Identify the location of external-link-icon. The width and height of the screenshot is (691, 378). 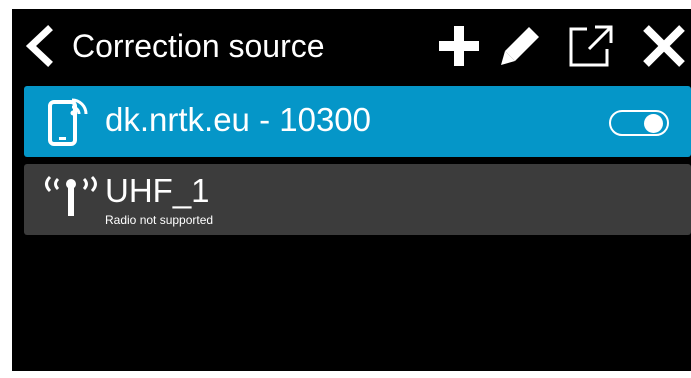
(591, 46).